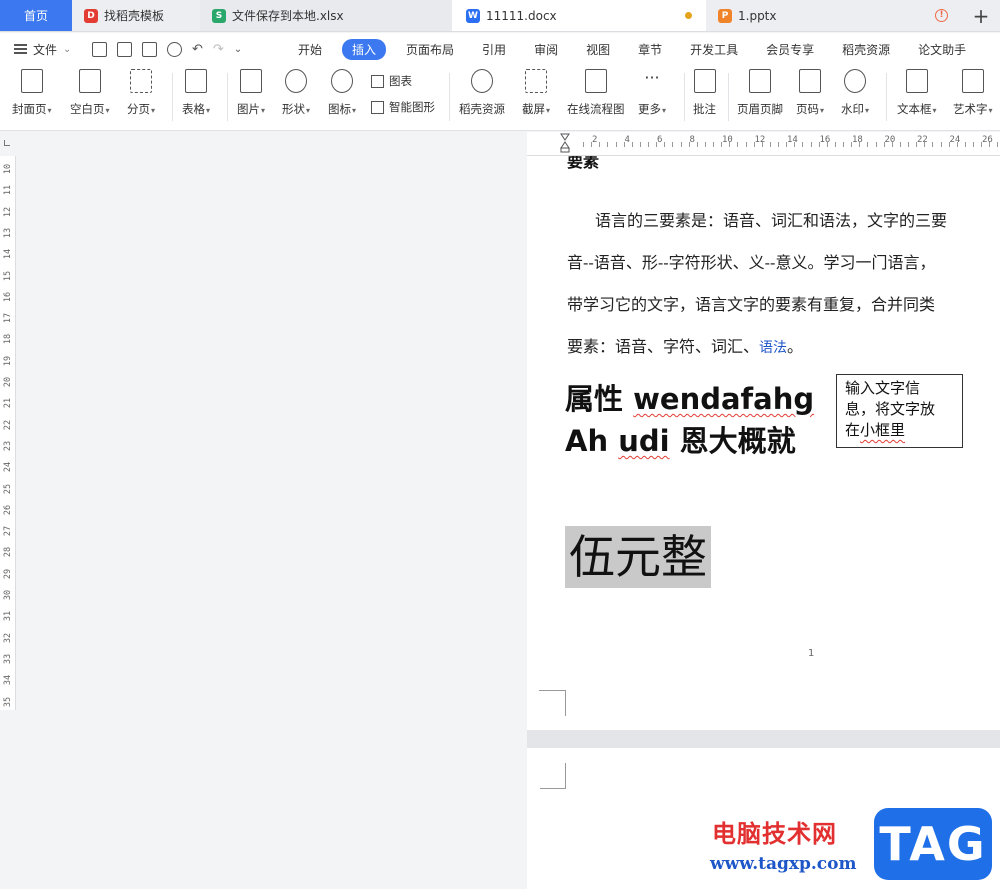  I want to click on hamburger-icon, so click(20, 49).